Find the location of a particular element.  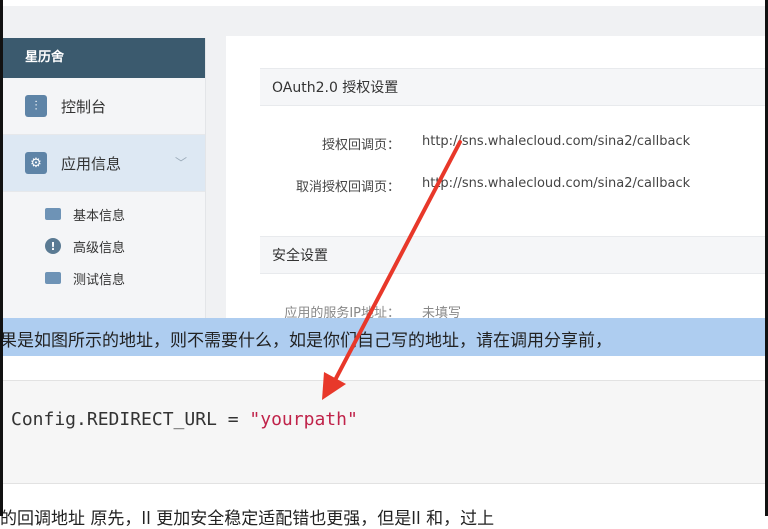

arrow-head is located at coordinates (334, 386).